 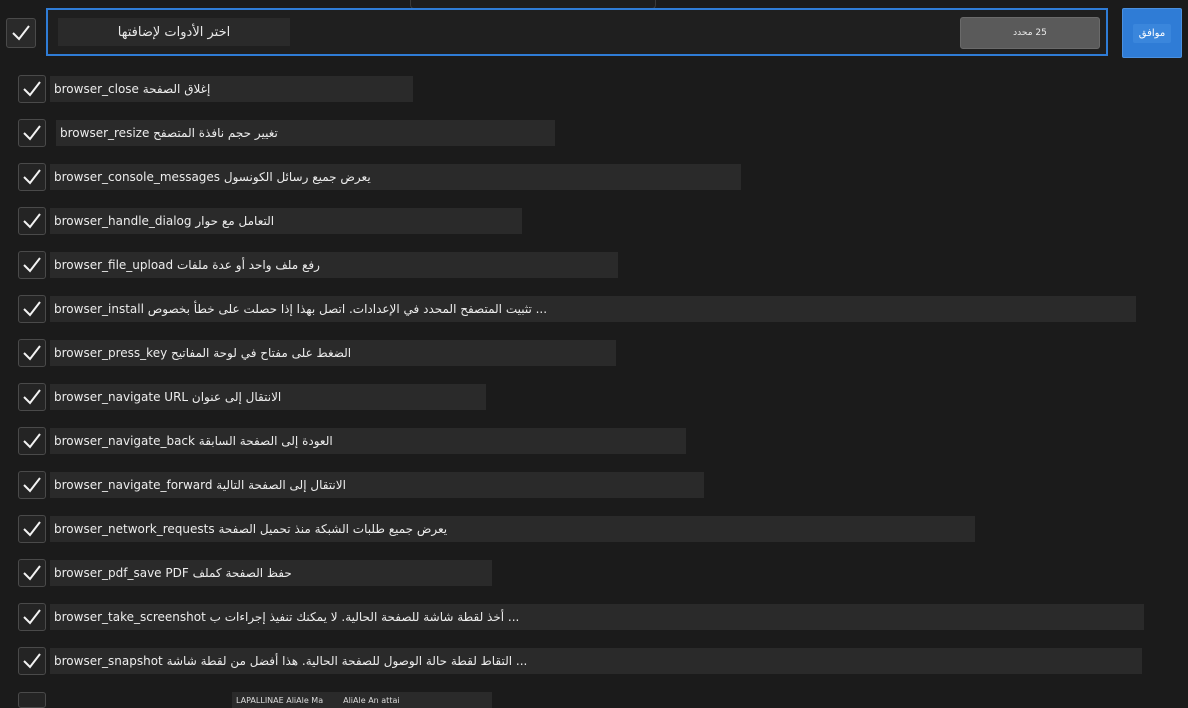 I want to click on partial-row, so click(x=594, y=700).